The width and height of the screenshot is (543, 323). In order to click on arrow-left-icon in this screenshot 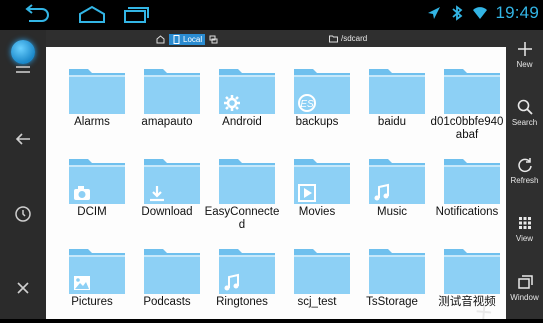, I will do `click(22, 139)`.